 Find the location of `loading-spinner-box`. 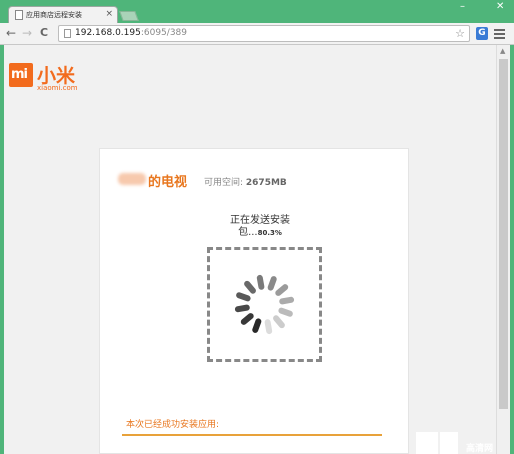

loading-spinner-box is located at coordinates (264, 304).